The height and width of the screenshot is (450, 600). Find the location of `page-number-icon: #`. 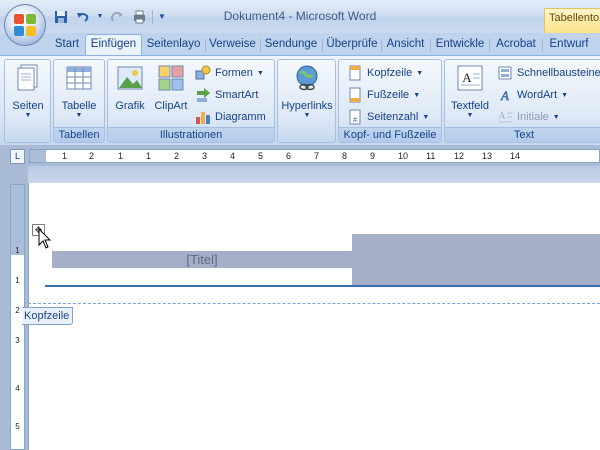

page-number-icon: # is located at coordinates (355, 117).